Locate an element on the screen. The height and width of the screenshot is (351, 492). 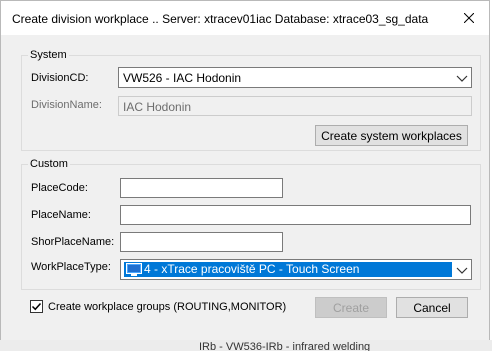
workplace-type-dropdown: 4 - xTrace pracoviště PC - Touch Screen is located at coordinates (296, 269).